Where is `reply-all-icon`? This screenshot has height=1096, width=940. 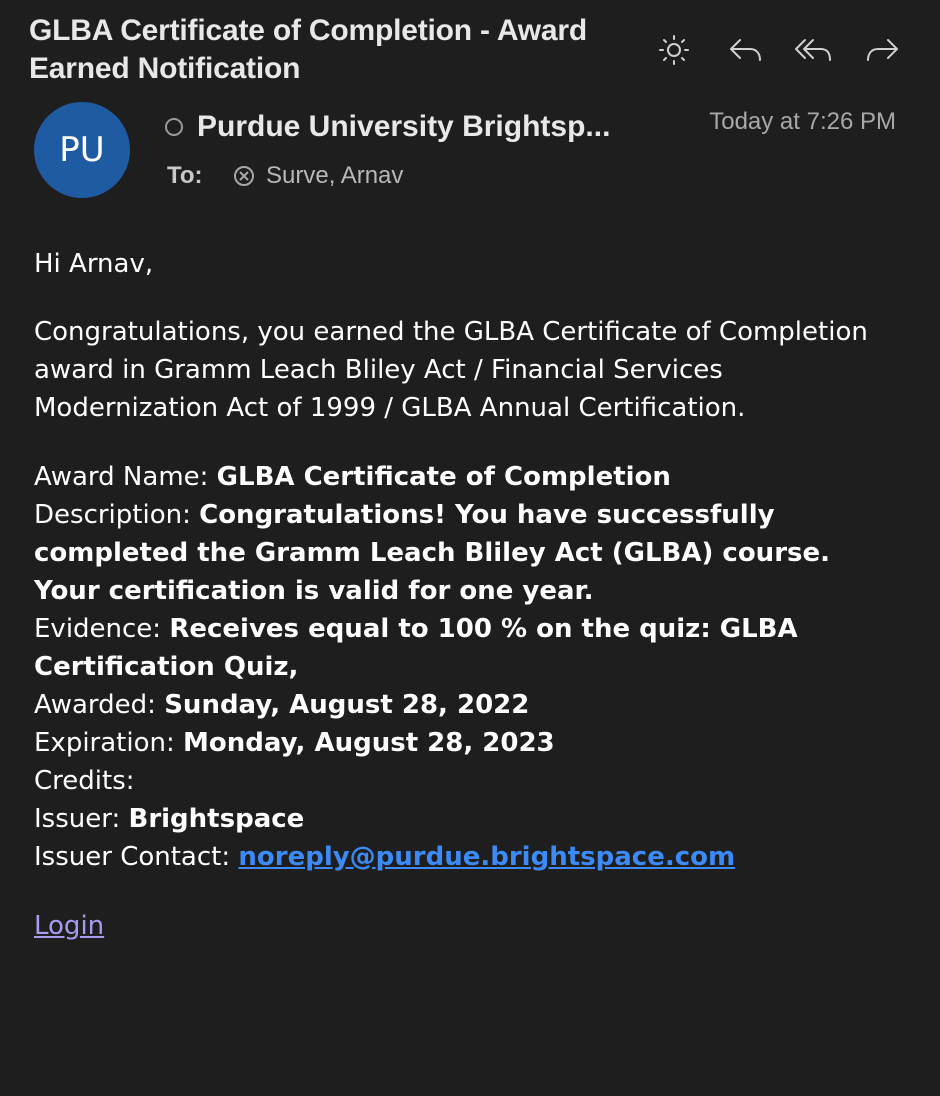 reply-all-icon is located at coordinates (813, 50).